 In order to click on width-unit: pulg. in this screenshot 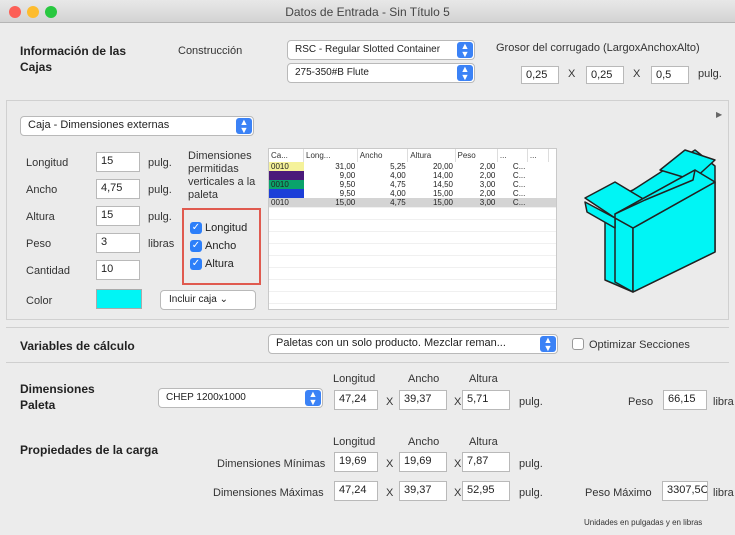, I will do `click(160, 190)`.